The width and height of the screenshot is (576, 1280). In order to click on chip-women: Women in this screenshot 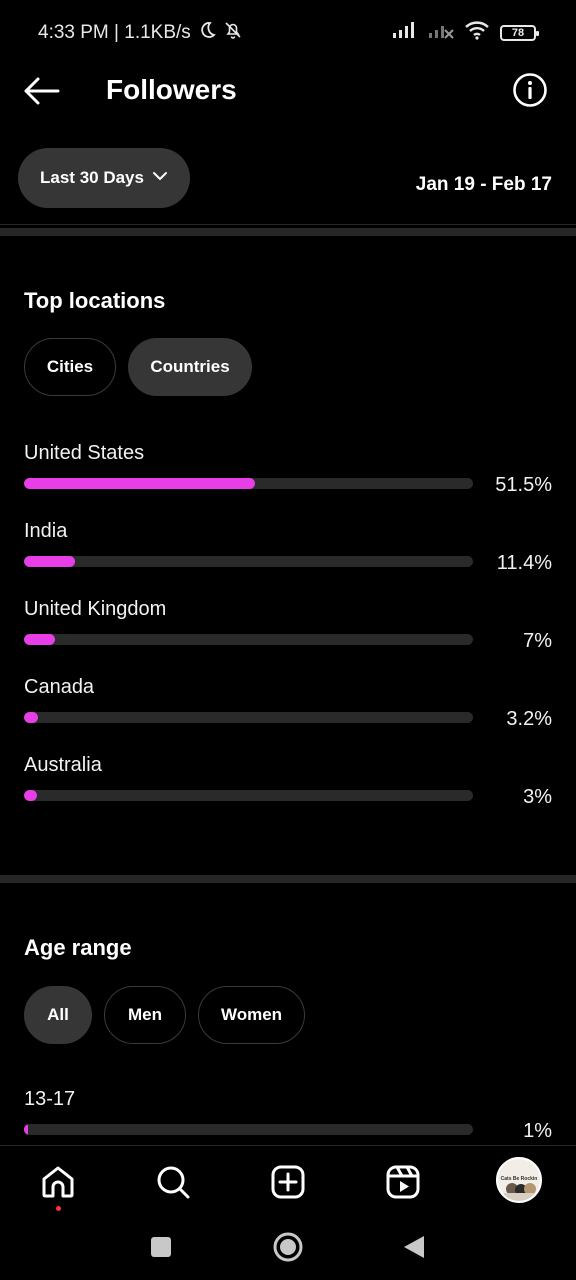, I will do `click(251, 1015)`.